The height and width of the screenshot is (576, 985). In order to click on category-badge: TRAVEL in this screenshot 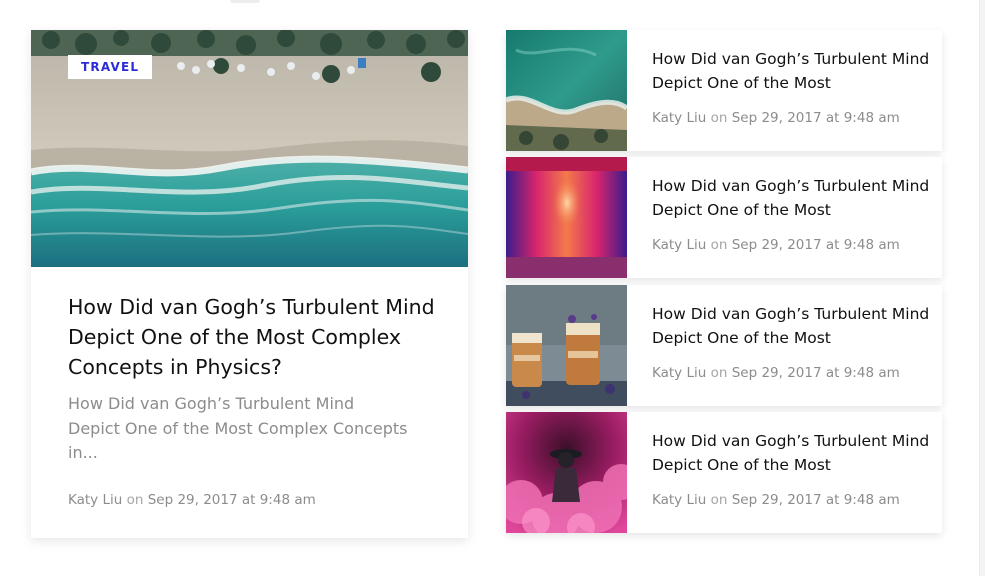, I will do `click(110, 67)`.